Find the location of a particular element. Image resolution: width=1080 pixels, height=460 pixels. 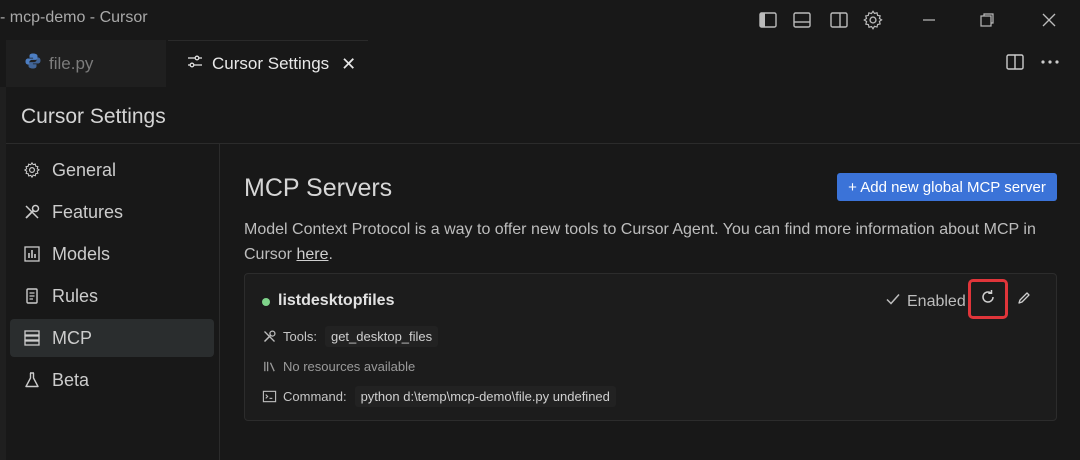

sidebar-item-label: Rules is located at coordinates (75, 295).